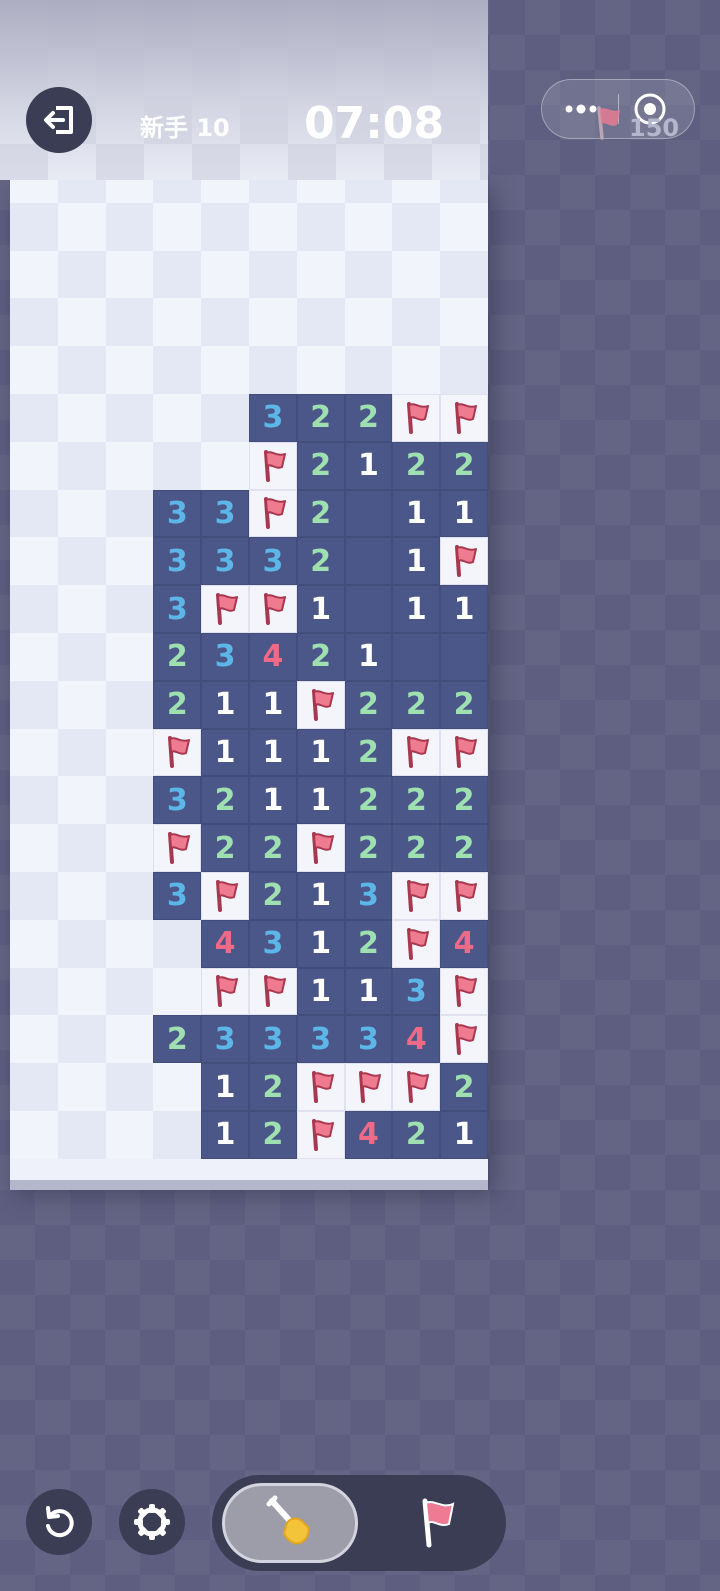 The image size is (720, 1591). I want to click on revealed-empty-cell, so click(368, 561).